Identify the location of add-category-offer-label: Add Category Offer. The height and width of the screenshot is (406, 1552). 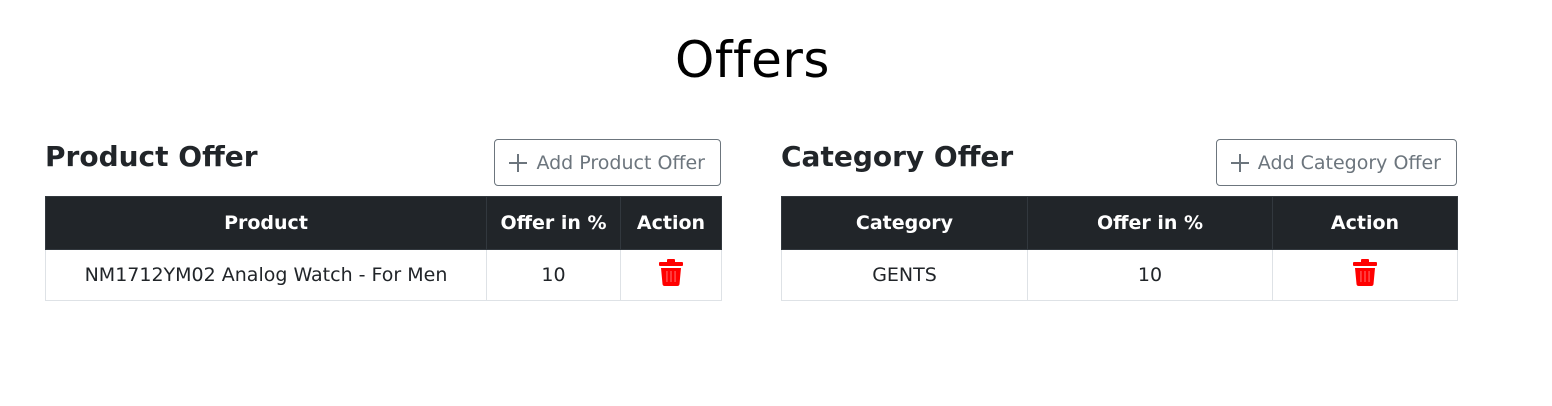
(1349, 162).